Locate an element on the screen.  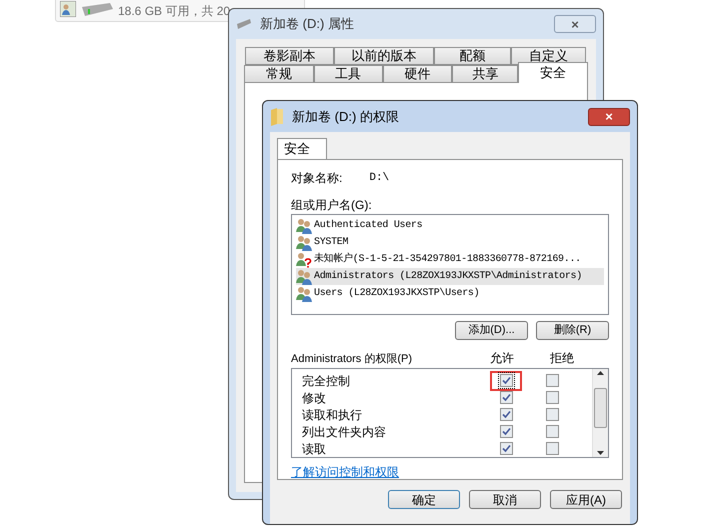
scrollbar is located at coordinates (600, 413).